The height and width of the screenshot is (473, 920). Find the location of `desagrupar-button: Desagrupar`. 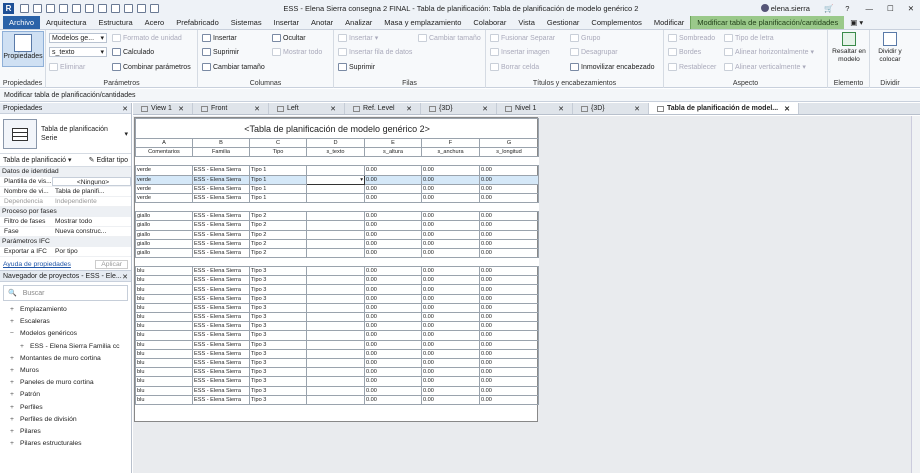

desagrupar-button: Desagrupar is located at coordinates (594, 52).